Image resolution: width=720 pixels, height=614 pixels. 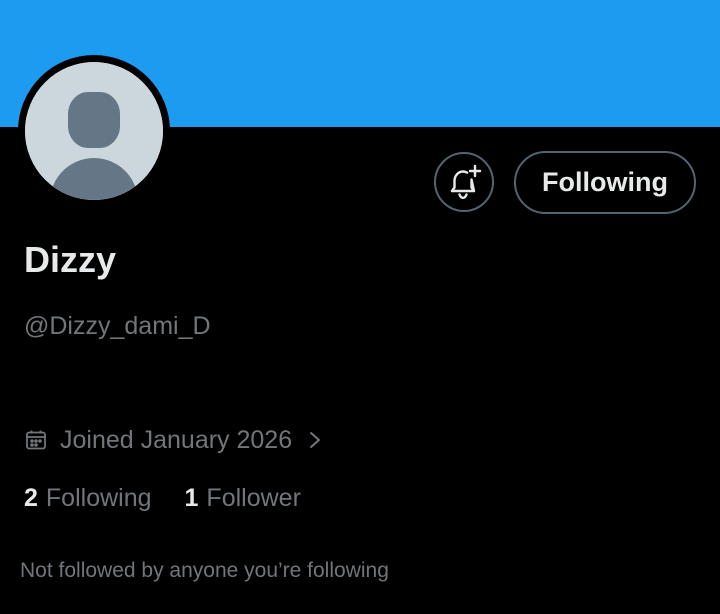 I want to click on joined-date-text: Joined January 2026, so click(x=176, y=439).